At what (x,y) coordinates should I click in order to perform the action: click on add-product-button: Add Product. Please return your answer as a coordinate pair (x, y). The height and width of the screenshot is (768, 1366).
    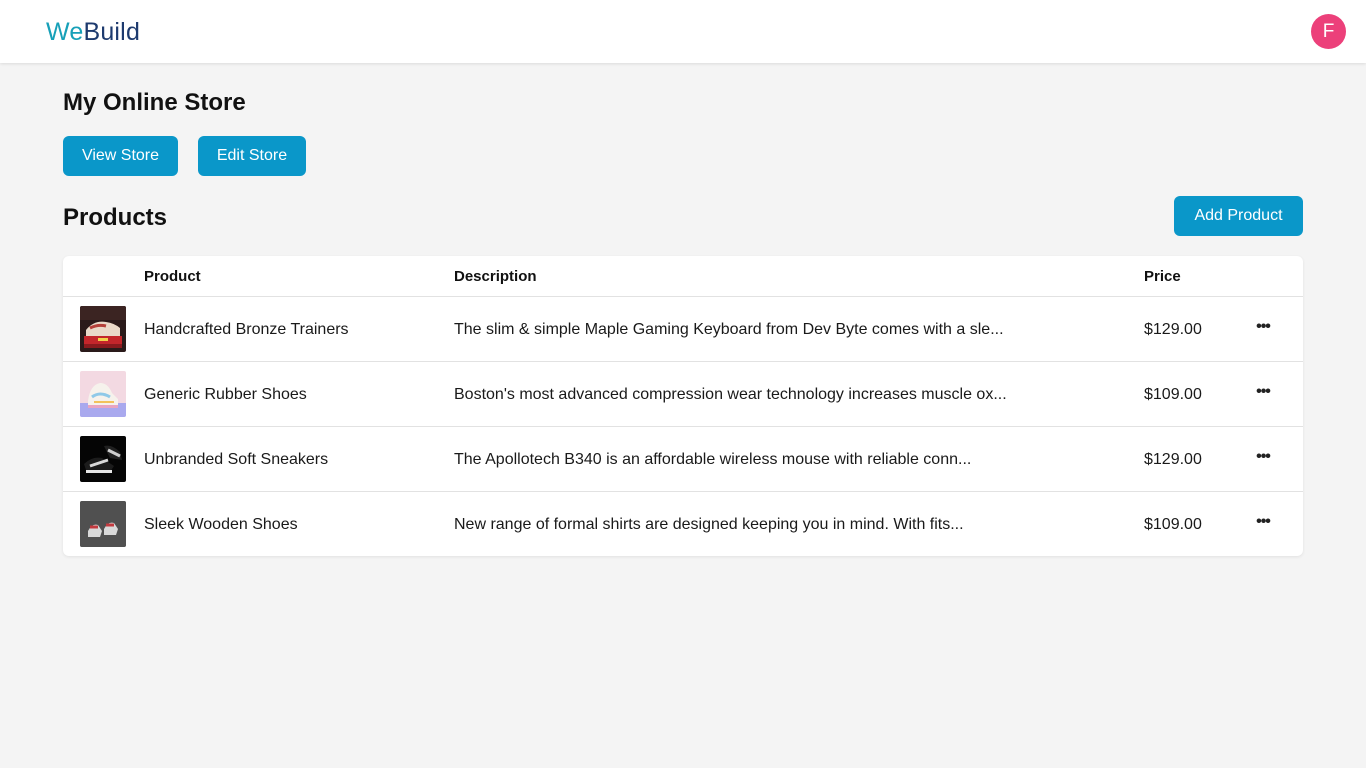
    Looking at the image, I should click on (1238, 216).